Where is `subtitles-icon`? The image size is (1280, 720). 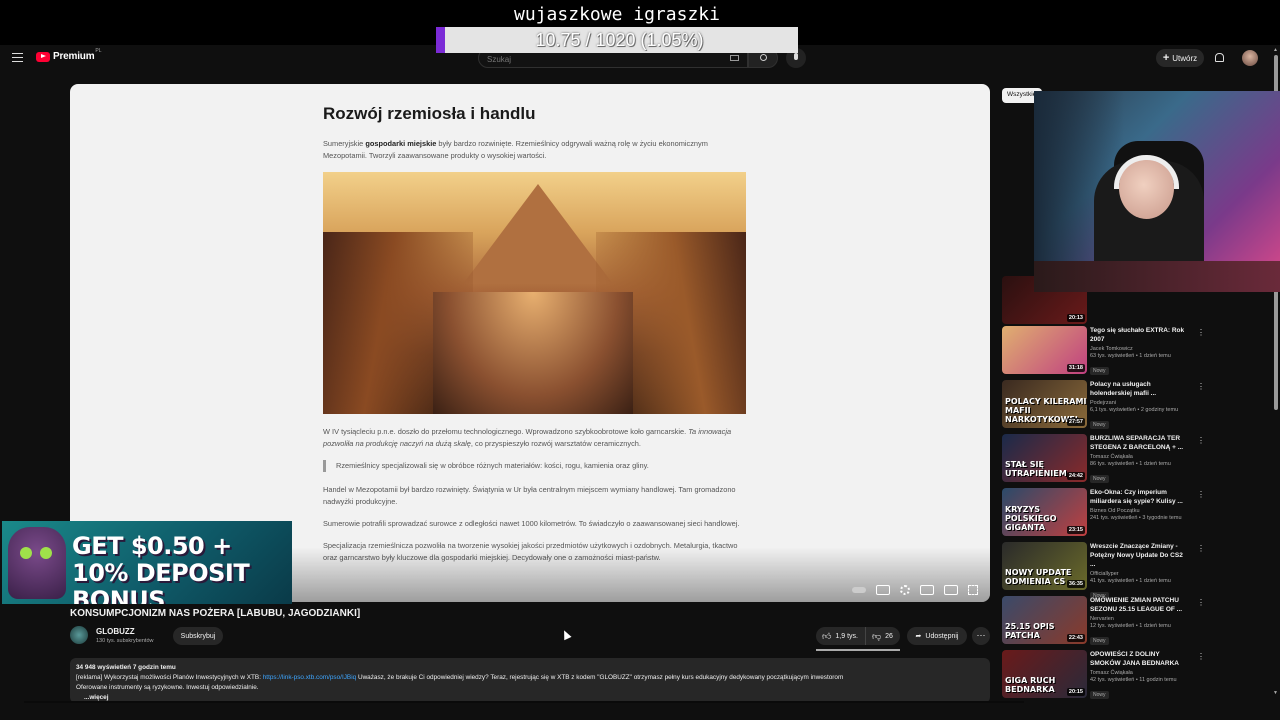 subtitles-icon is located at coordinates (883, 590).